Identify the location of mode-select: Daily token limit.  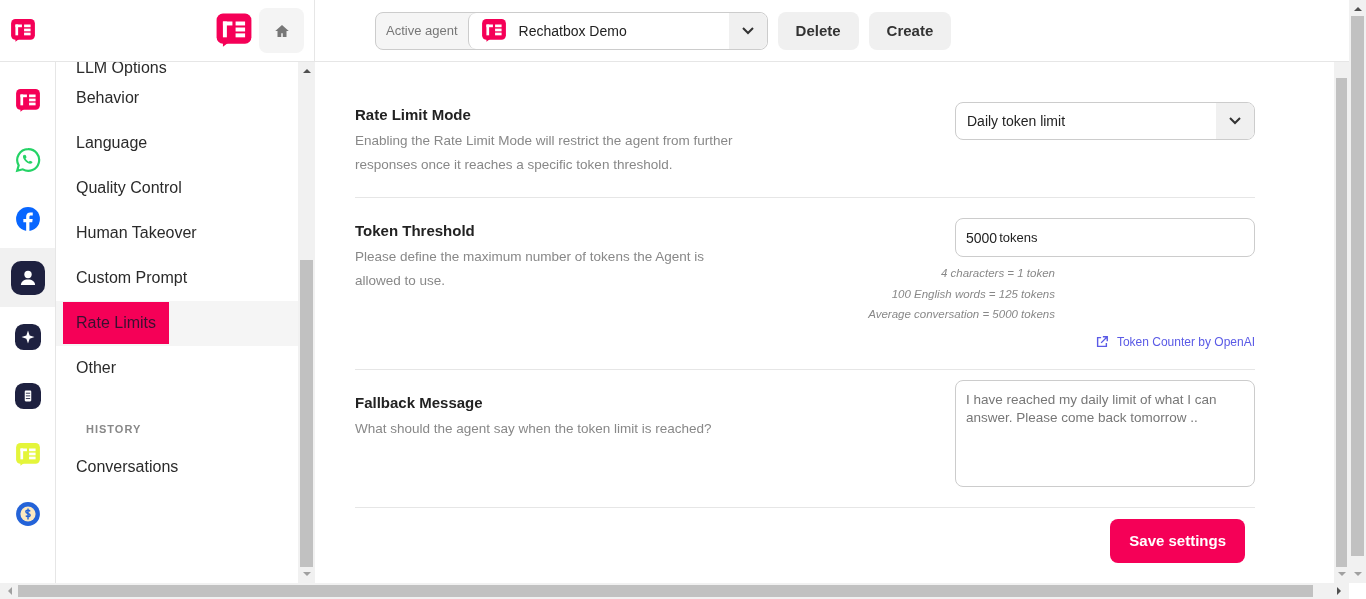
(1105, 121).